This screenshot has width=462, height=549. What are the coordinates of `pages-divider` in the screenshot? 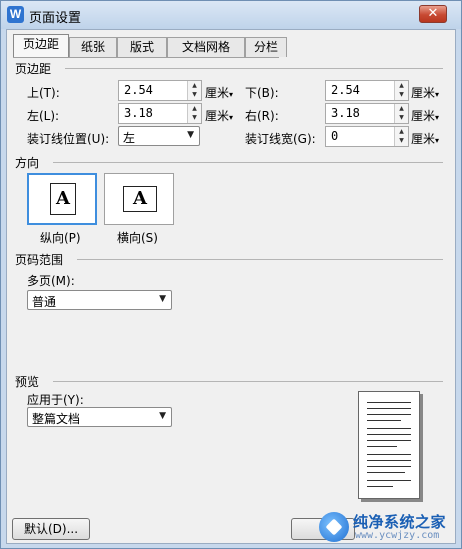 It's located at (260, 259).